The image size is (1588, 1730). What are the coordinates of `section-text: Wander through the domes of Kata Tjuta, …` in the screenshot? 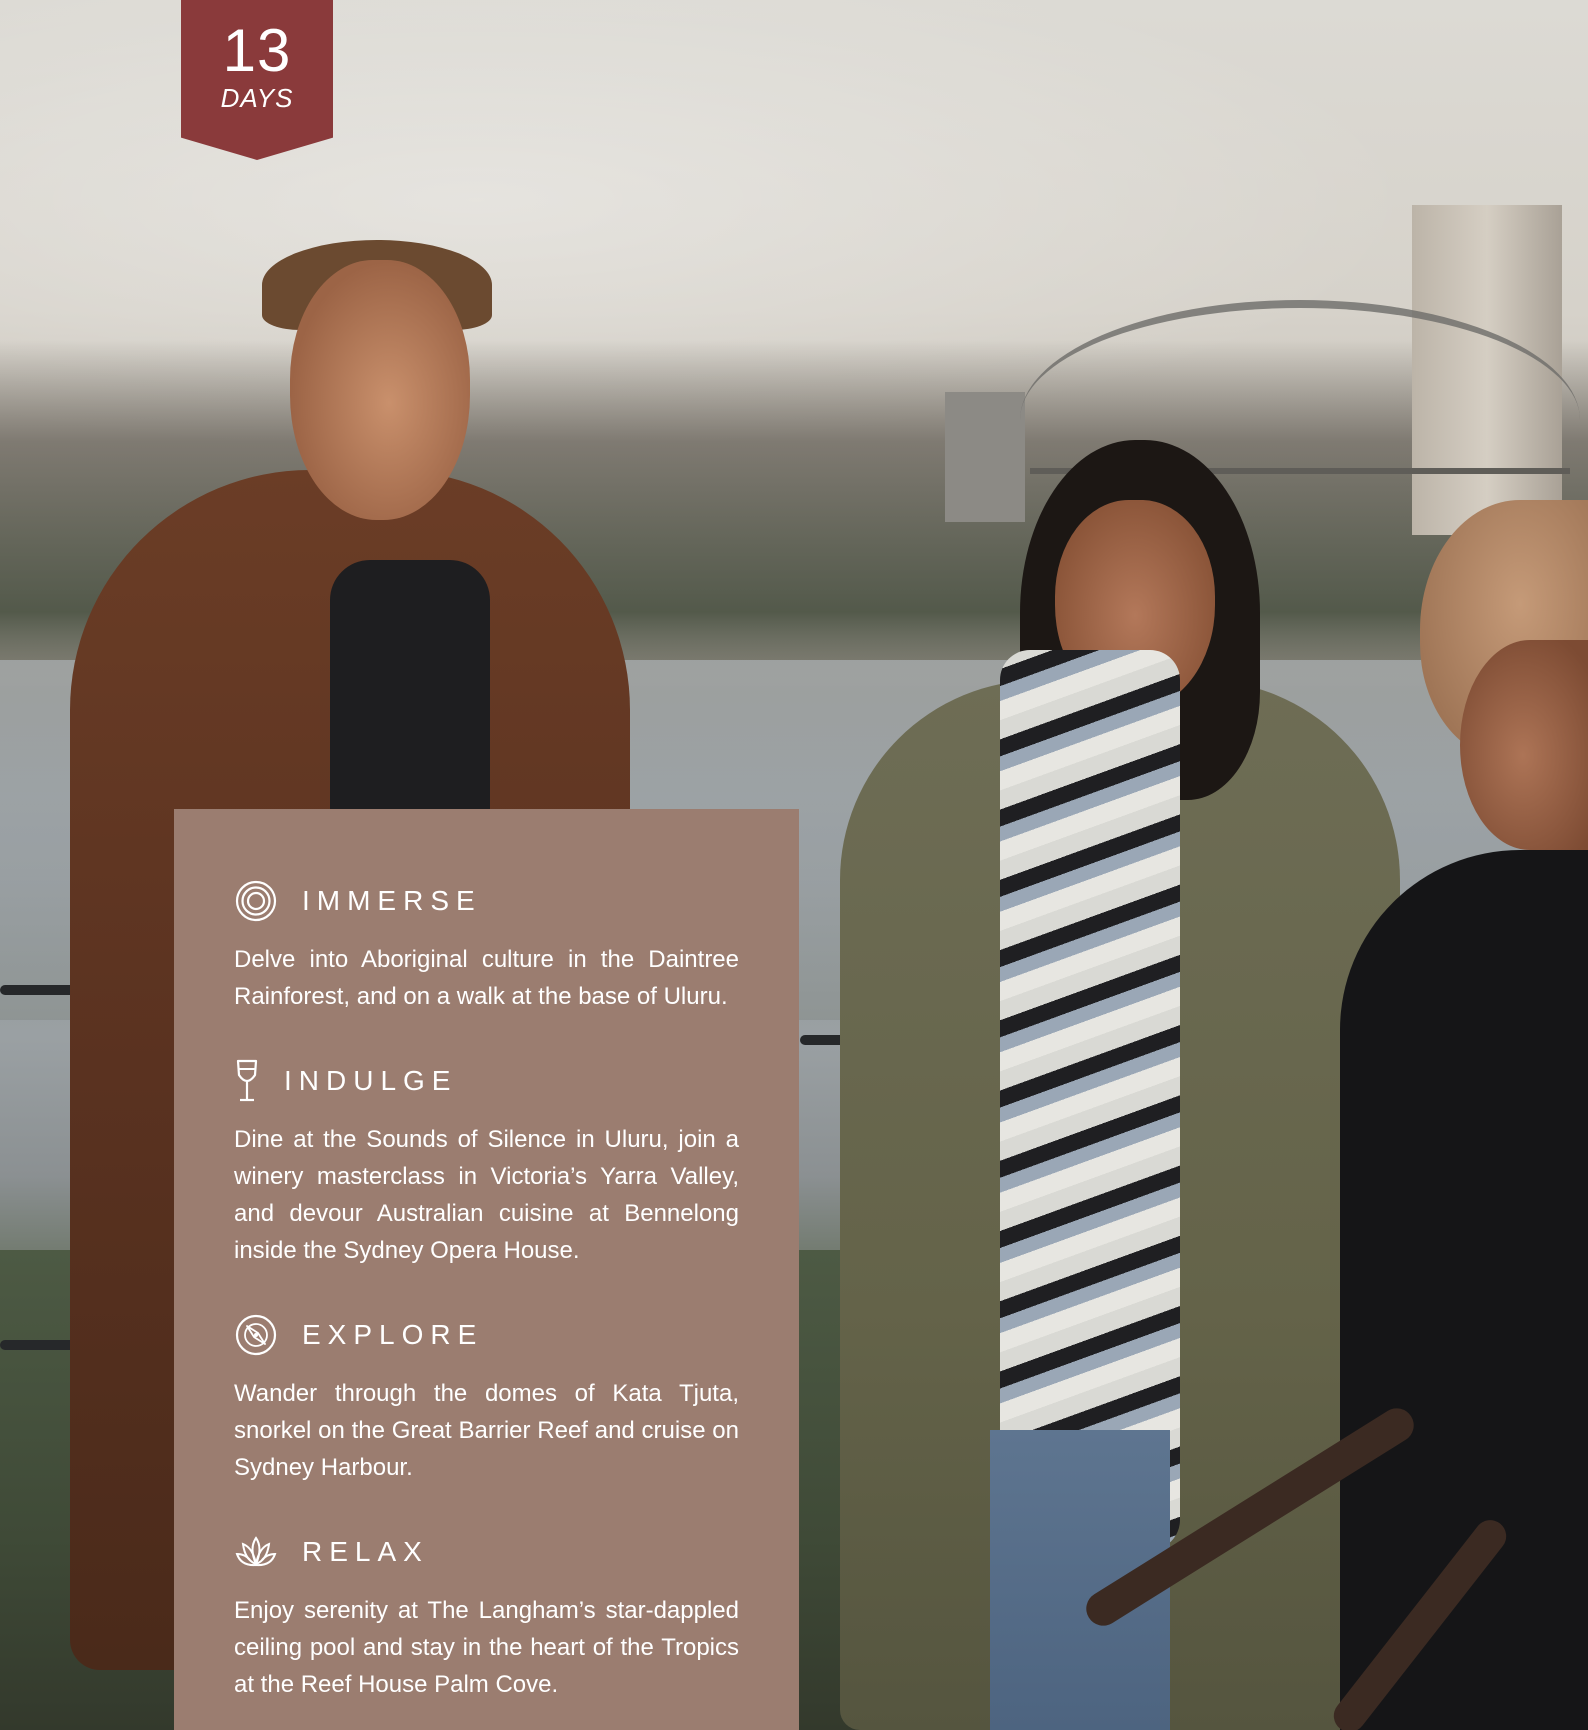 It's located at (486, 1430).